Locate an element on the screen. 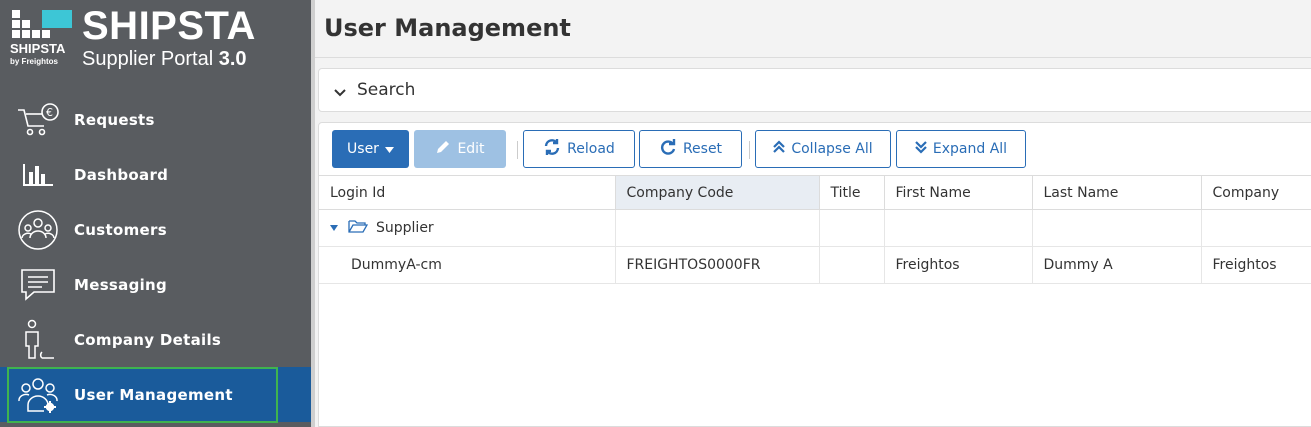  sidebar-item-label: Company Details is located at coordinates (148, 339).